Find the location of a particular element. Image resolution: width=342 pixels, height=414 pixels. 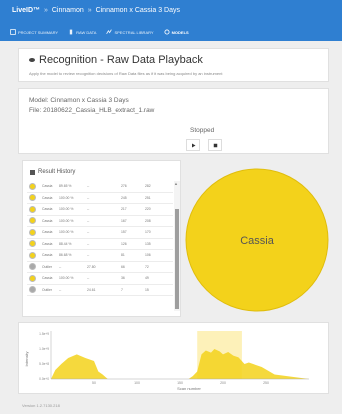

row-start-scan: 7 is located at coordinates (122, 289).